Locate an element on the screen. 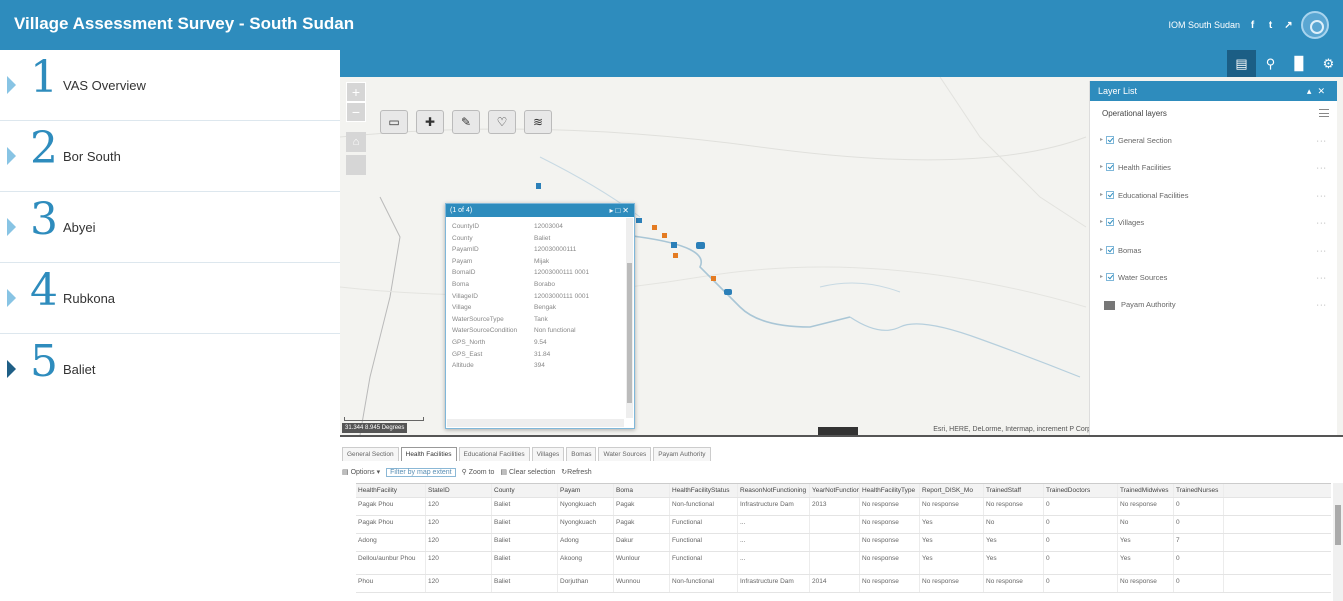  tab-bomas: Bomas is located at coordinates (581, 454).